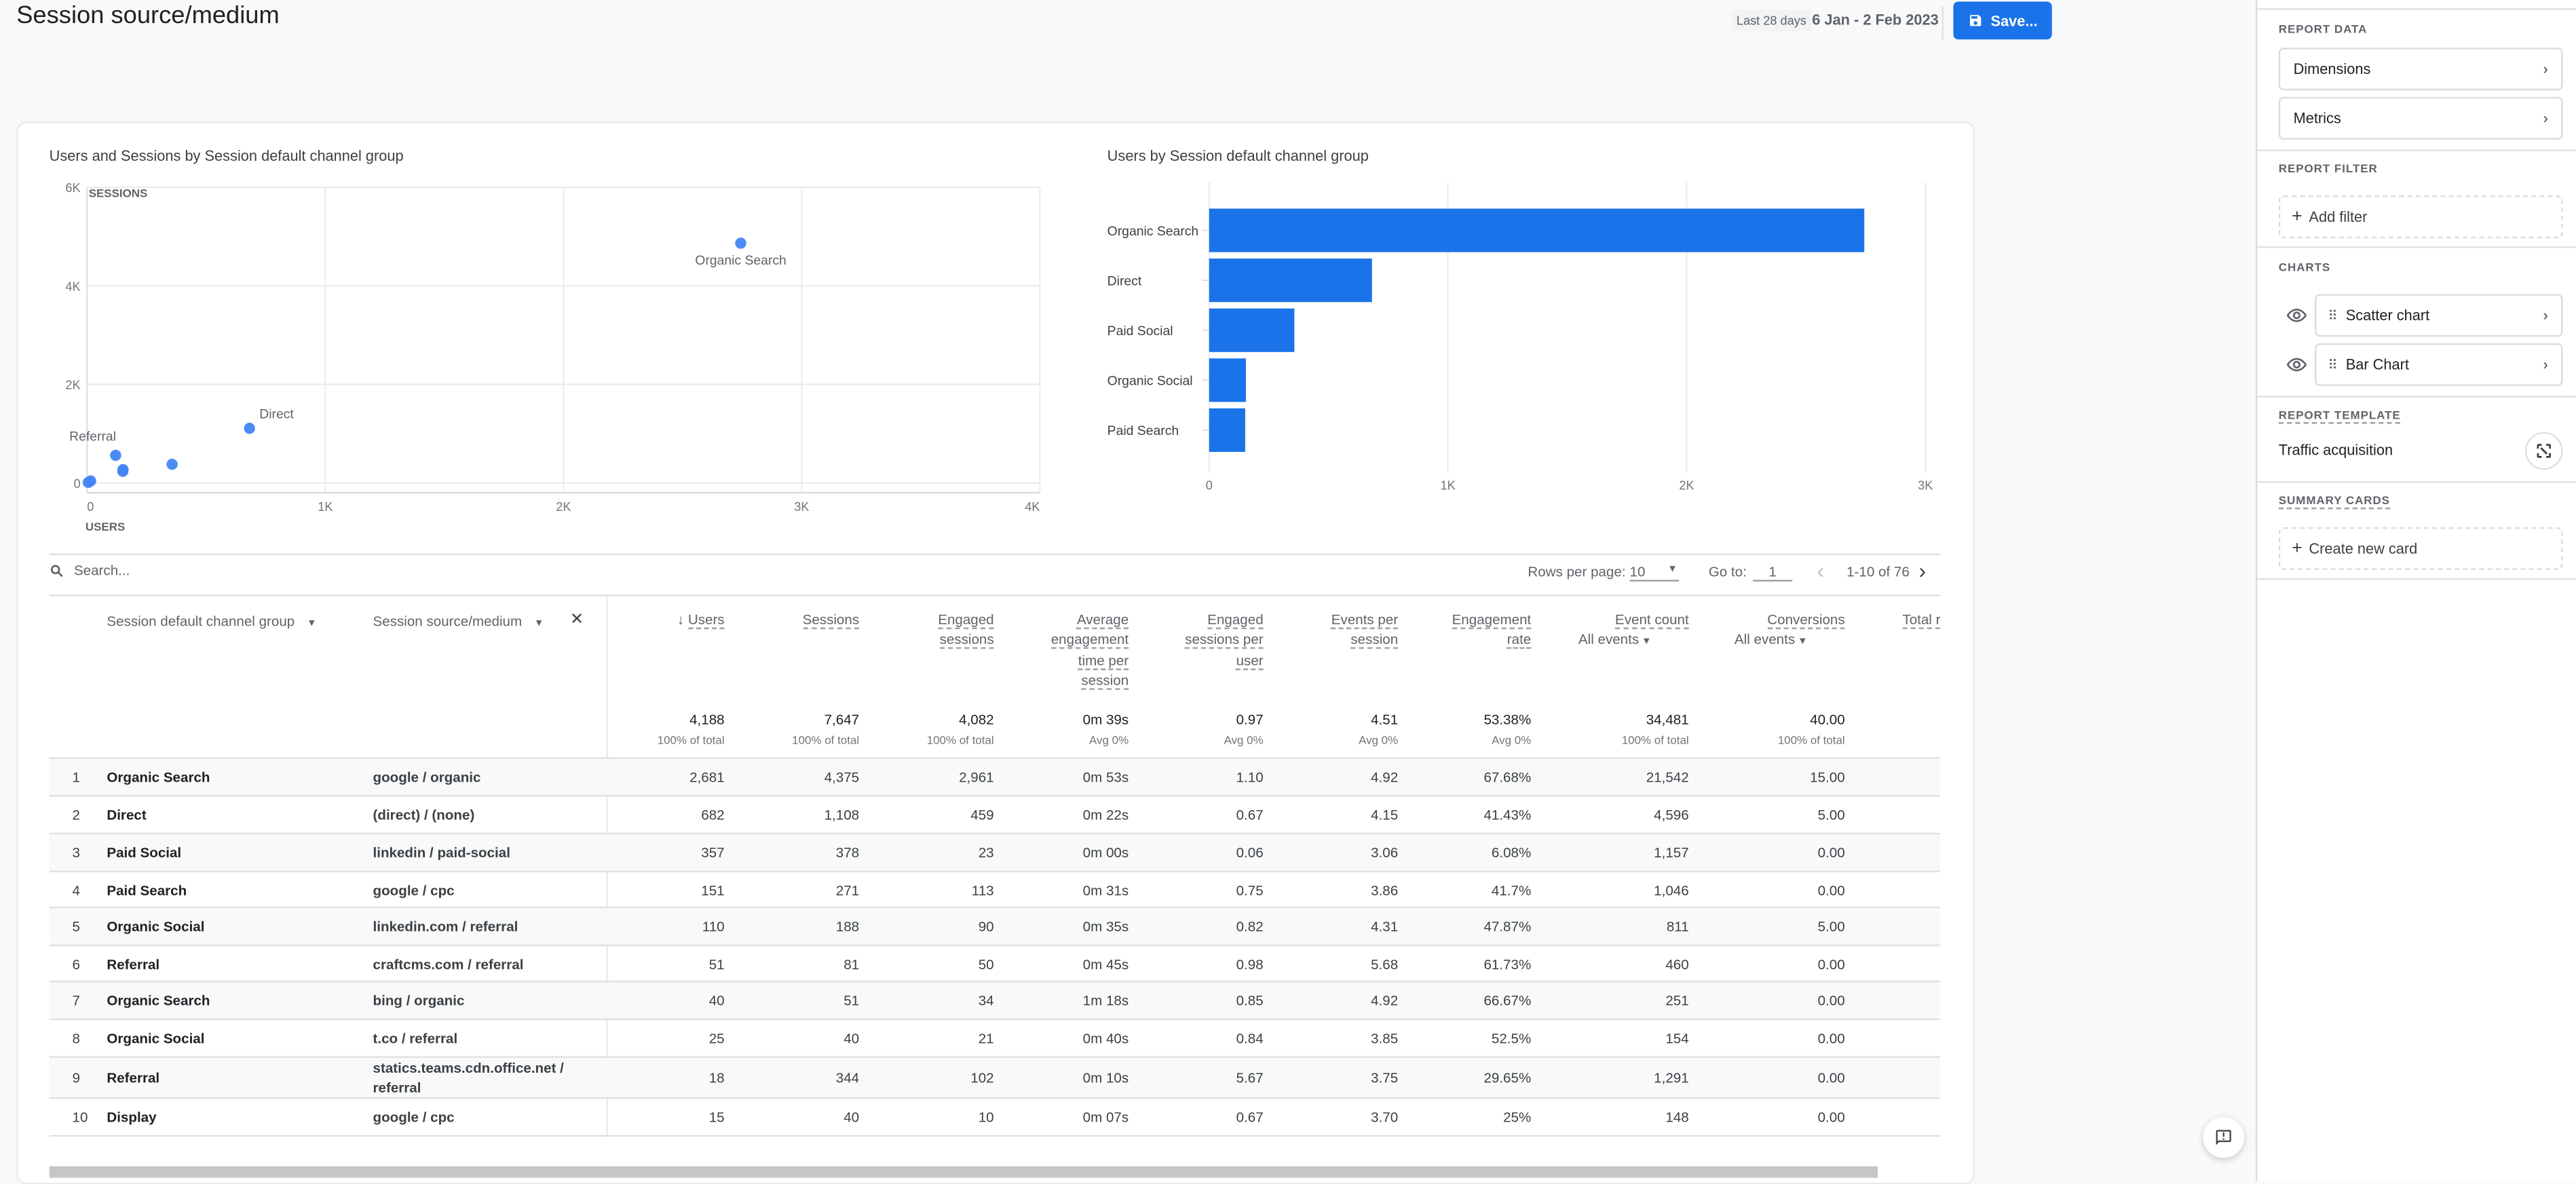 This screenshot has height=1184, width=2576. I want to click on metric-header-label: Total r, so click(1922, 620).